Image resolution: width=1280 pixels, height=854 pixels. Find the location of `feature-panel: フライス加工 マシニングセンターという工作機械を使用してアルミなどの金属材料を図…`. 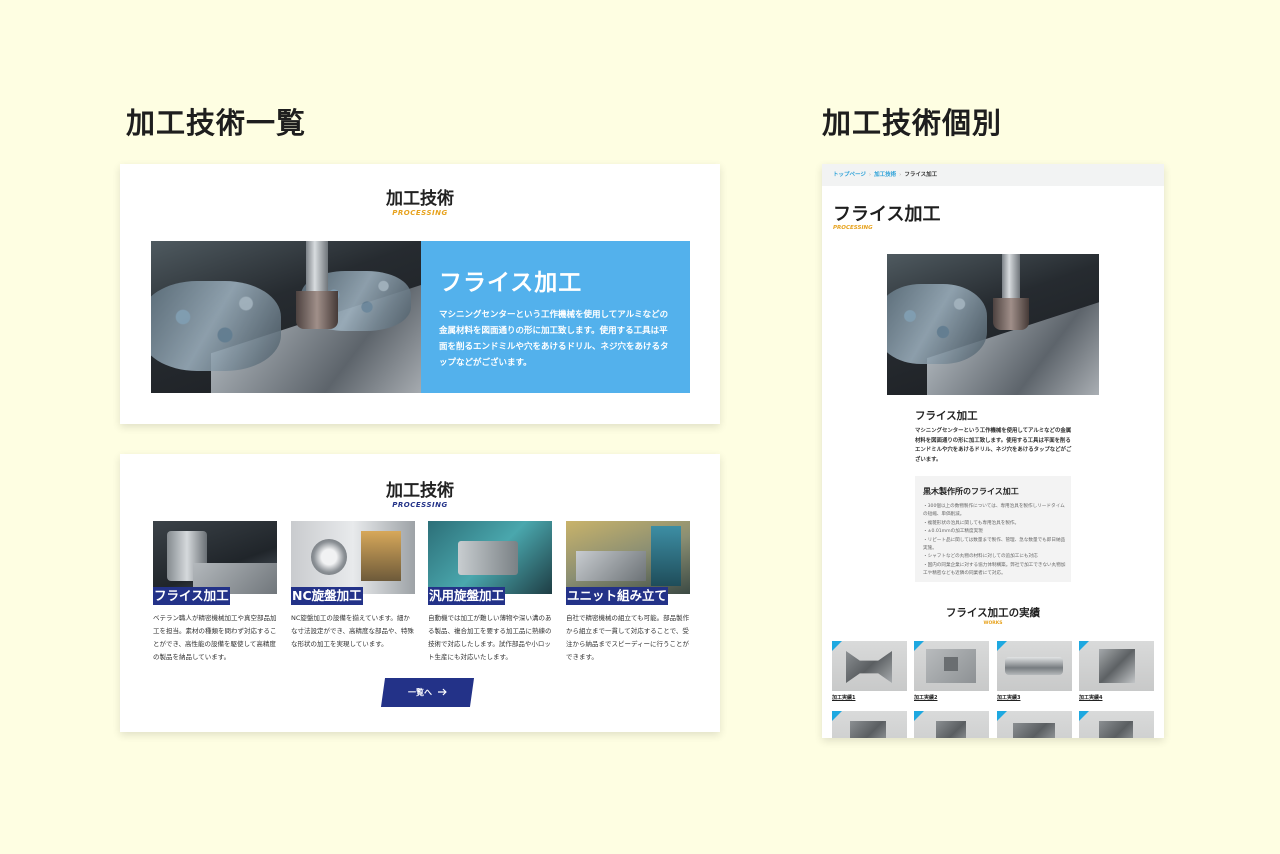

feature-panel: フライス加工 マシニングセンターという工作機械を使用してアルミなどの金属材料を図… is located at coordinates (555, 317).